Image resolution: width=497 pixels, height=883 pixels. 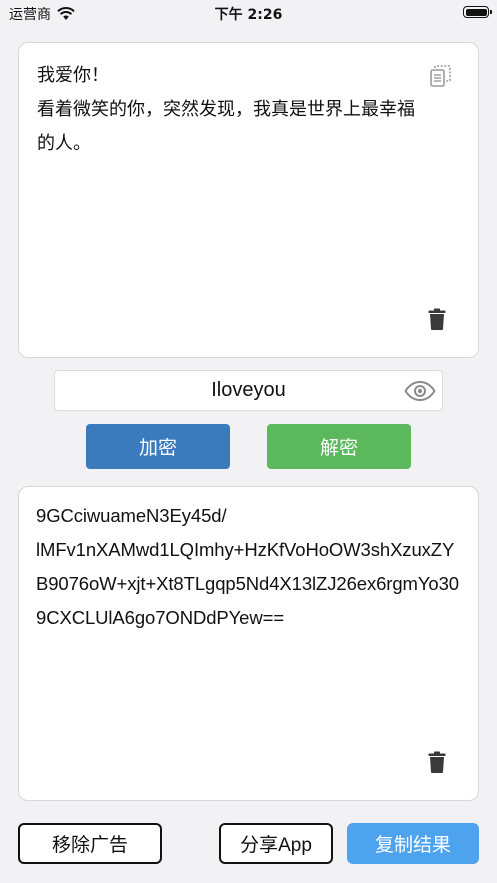 What do you see at coordinates (90, 843) in the screenshot?
I see `remove-ads-button: 移除广告` at bounding box center [90, 843].